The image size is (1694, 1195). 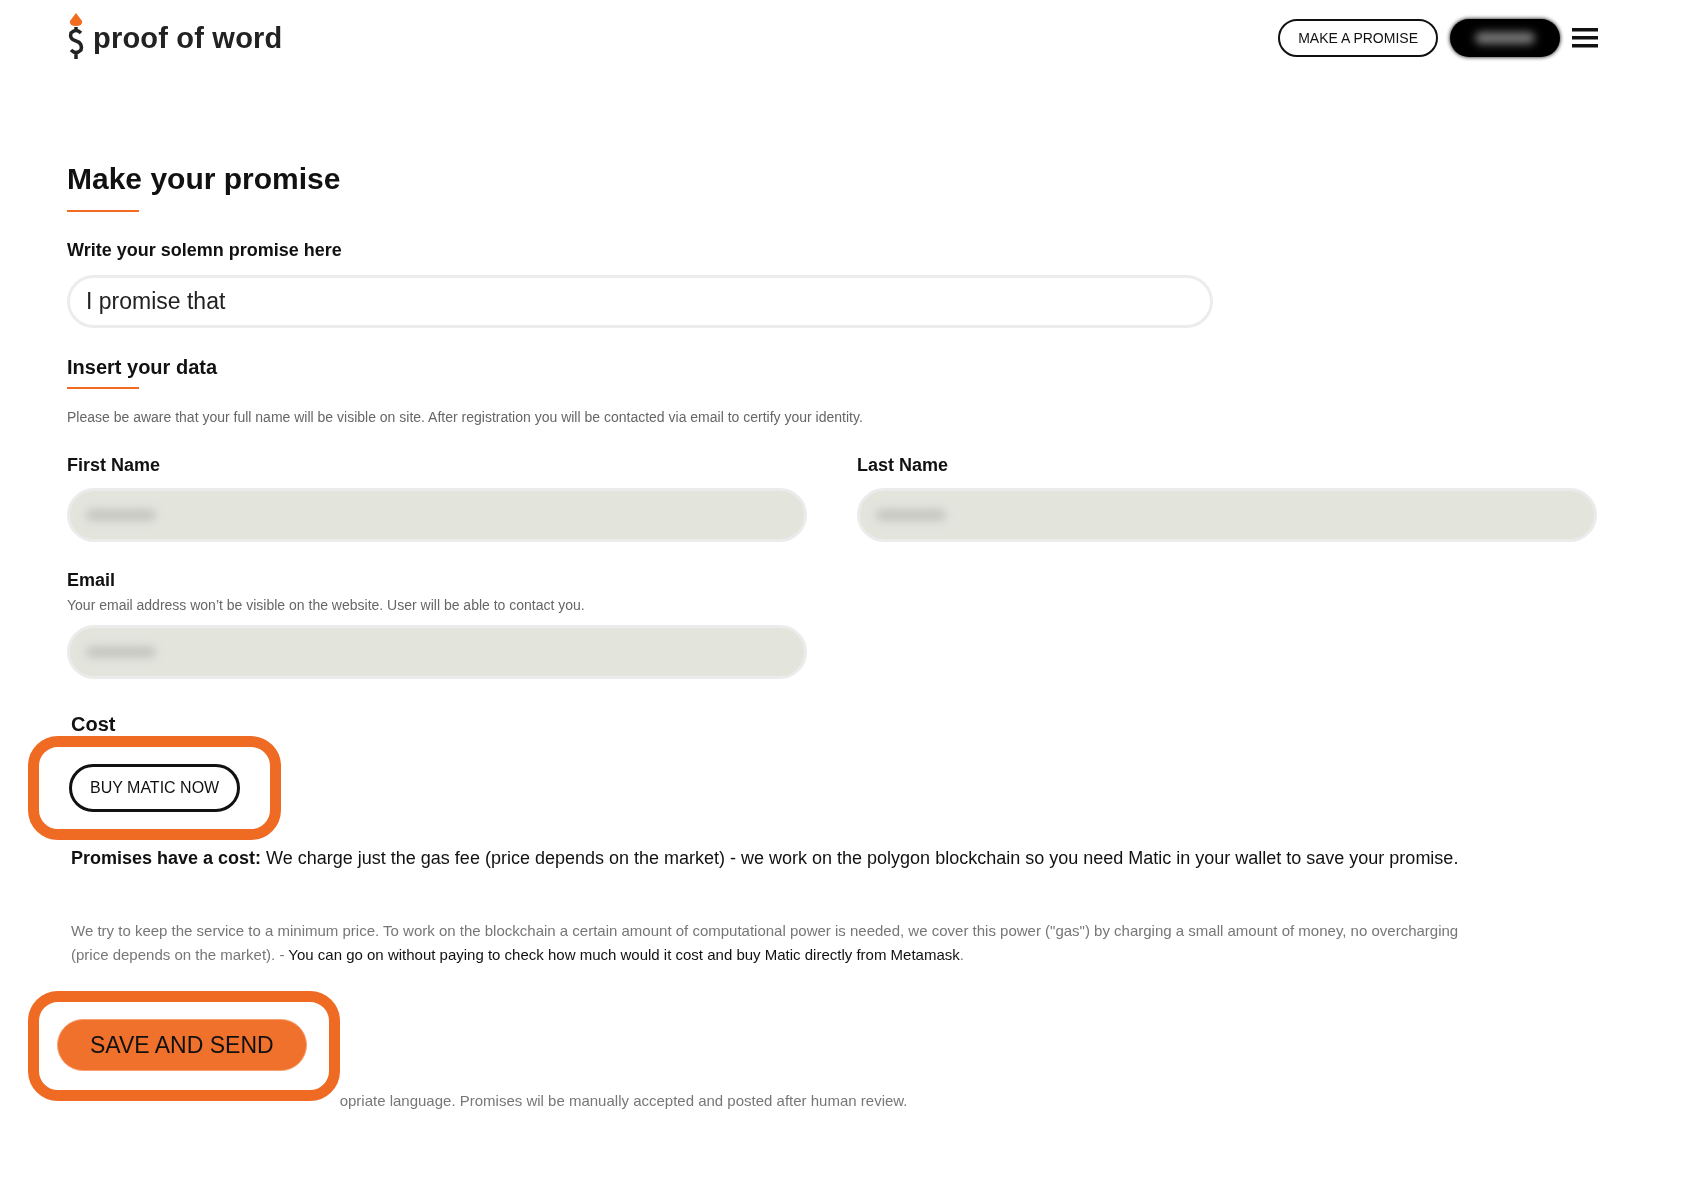 I want to click on review-note: opriate language. Promises wil be manually accepted and posted after human review., so click(x=623, y=1100).